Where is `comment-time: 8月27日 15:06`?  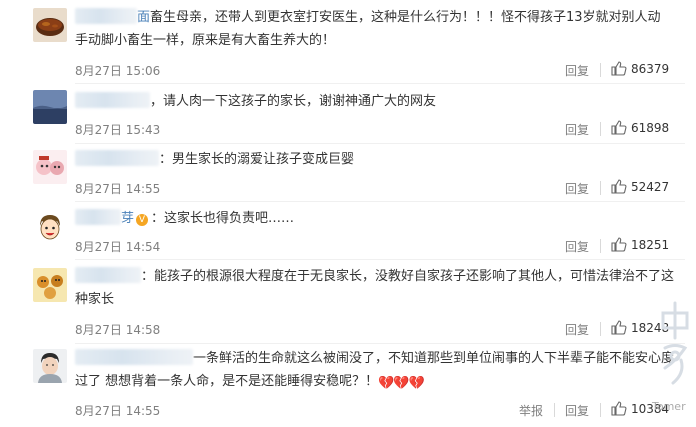 comment-time: 8月27日 15:06 is located at coordinates (118, 71).